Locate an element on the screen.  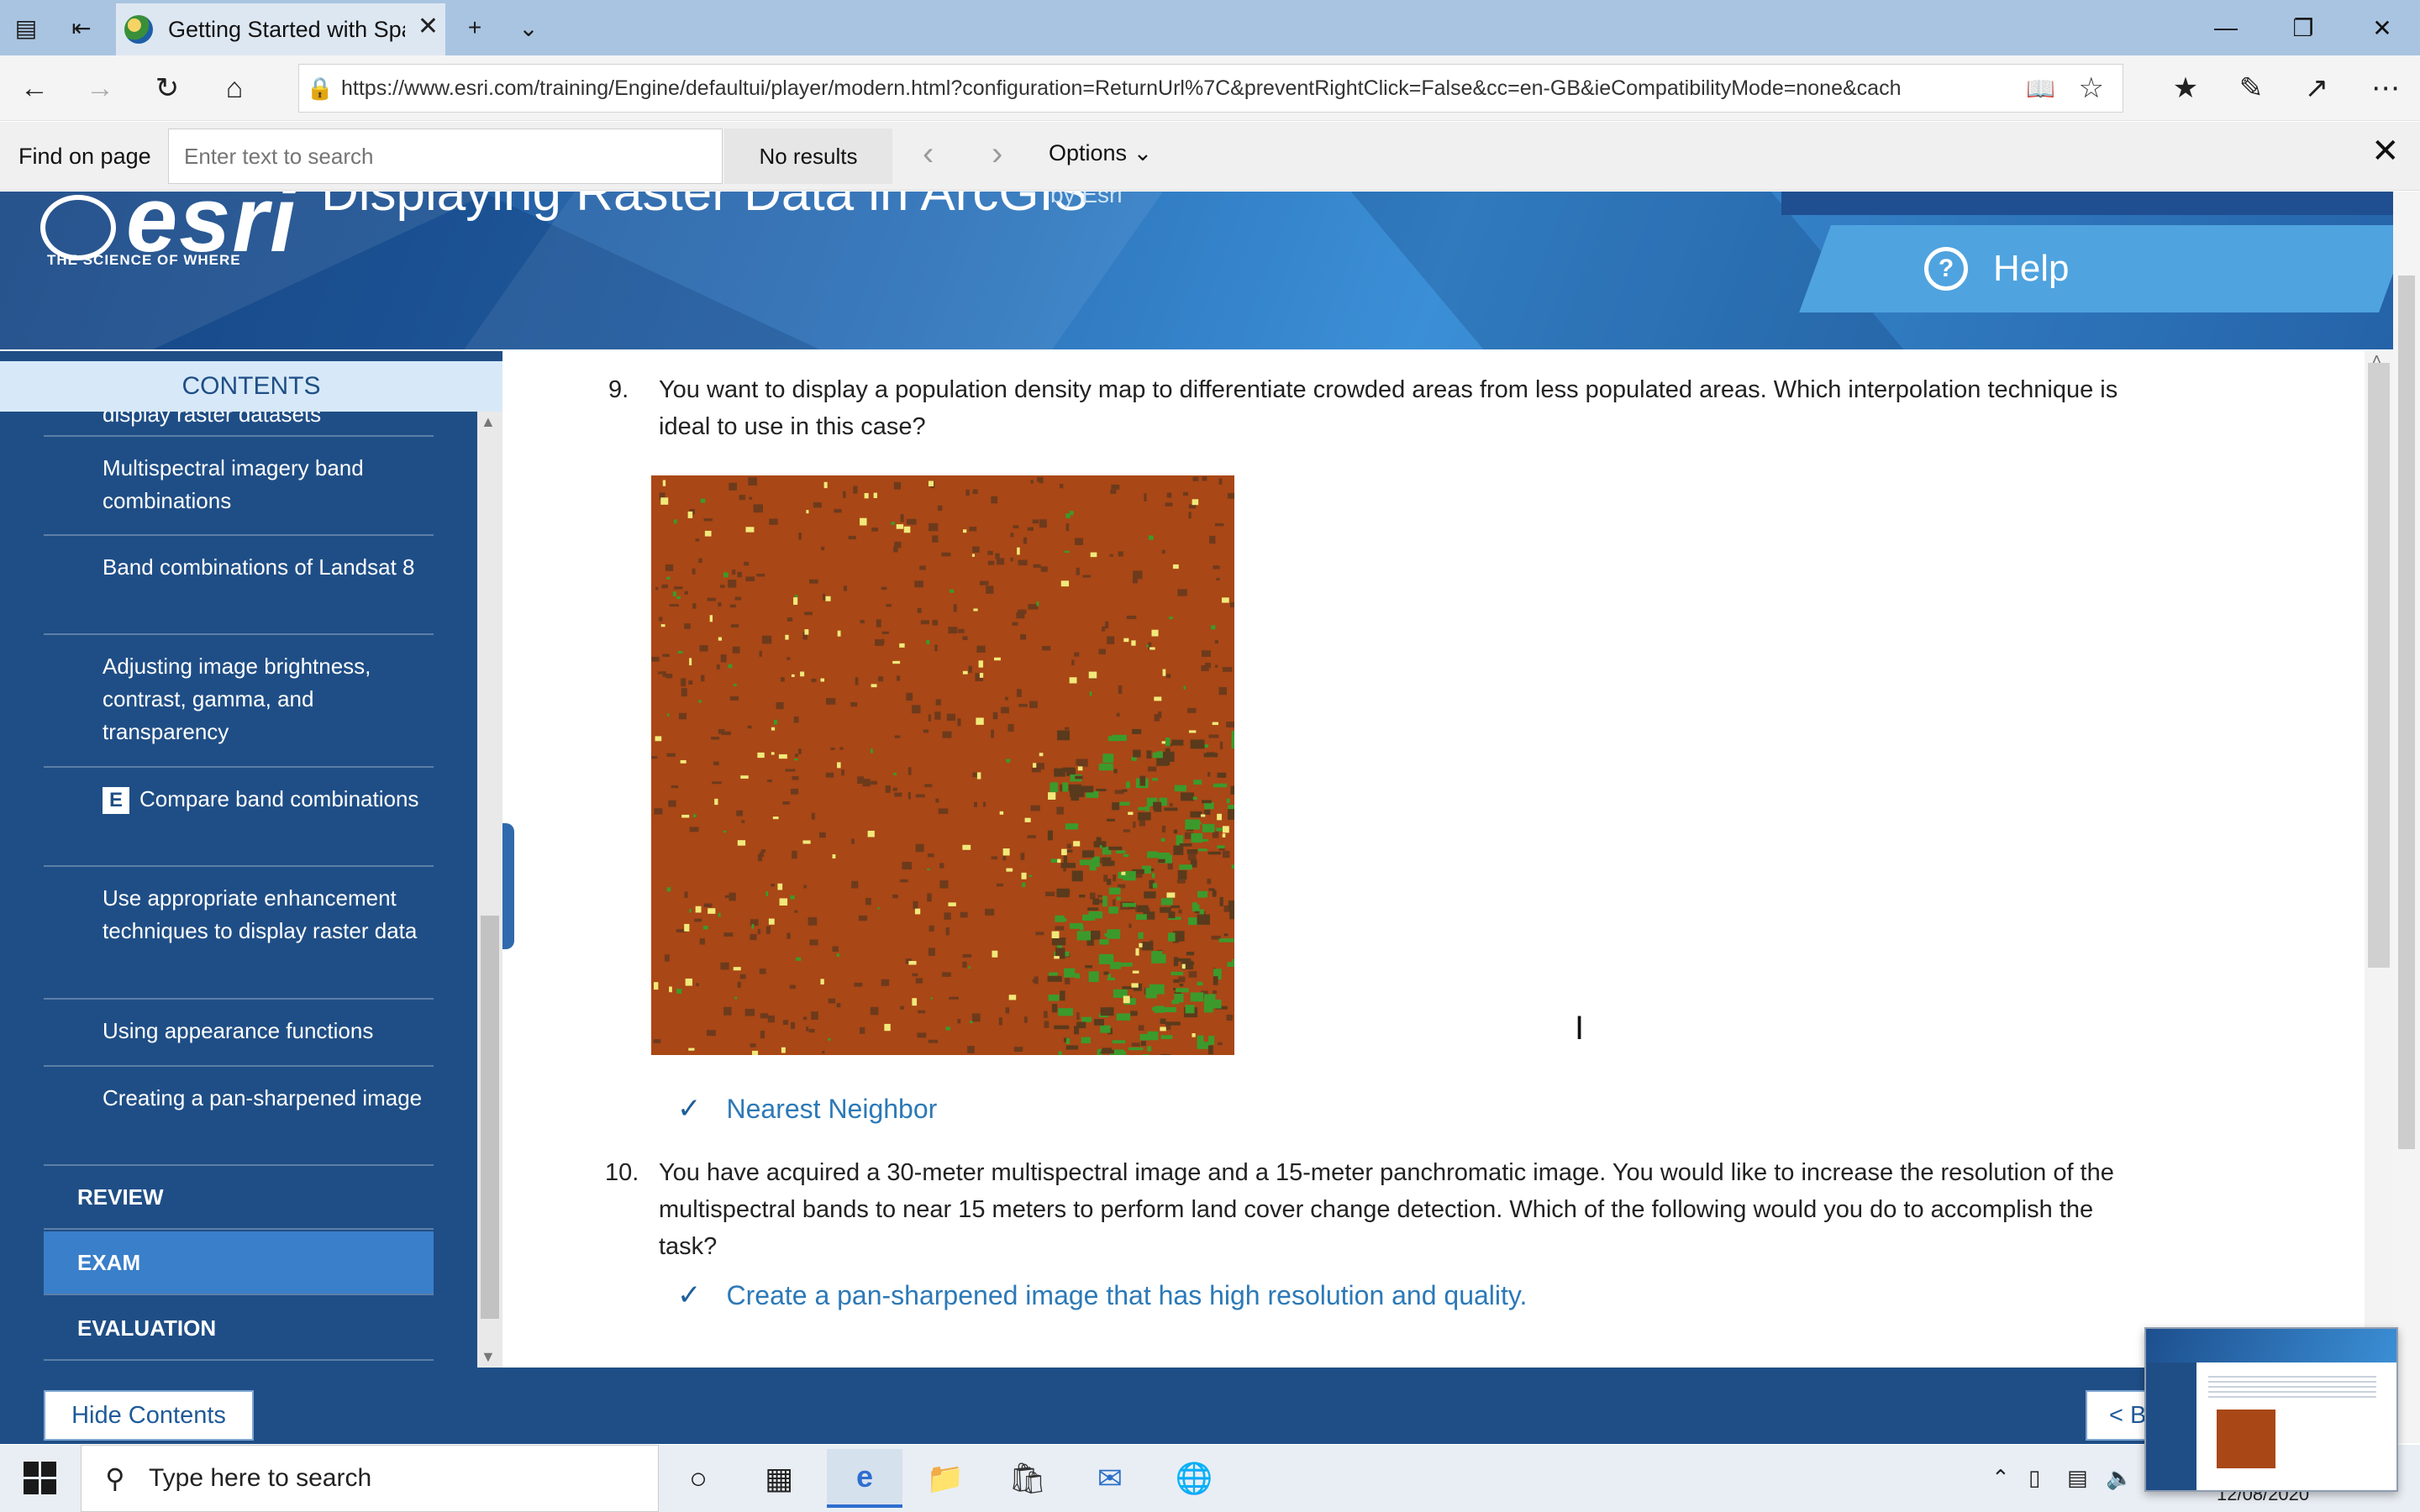
minimize-icon: — is located at coordinates (2226, 28).